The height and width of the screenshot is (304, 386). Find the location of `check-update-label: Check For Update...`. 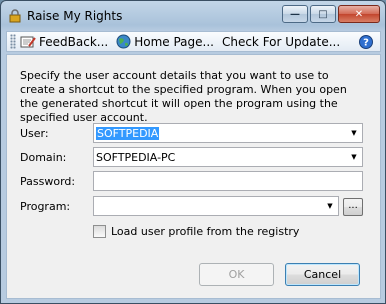

check-update-label: Check For Update... is located at coordinates (281, 41).